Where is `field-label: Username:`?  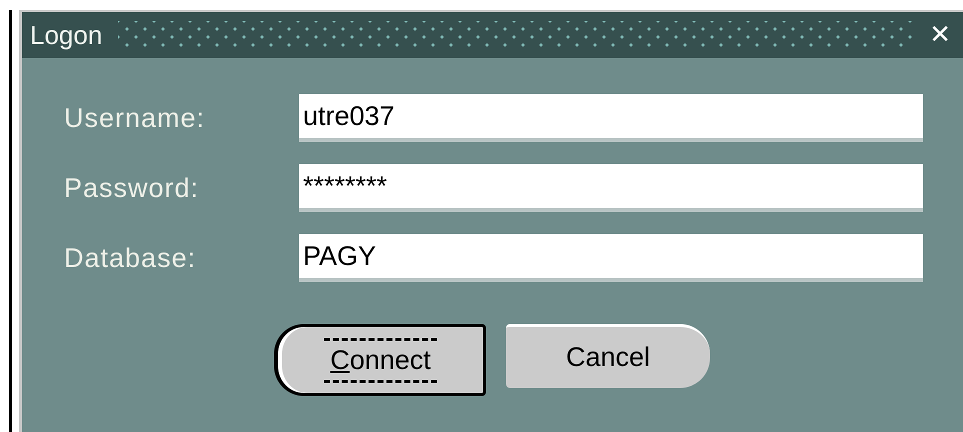 field-label: Username: is located at coordinates (135, 118).